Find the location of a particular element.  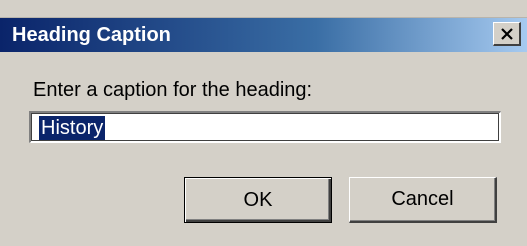

caption-input-value: History is located at coordinates (72, 128).